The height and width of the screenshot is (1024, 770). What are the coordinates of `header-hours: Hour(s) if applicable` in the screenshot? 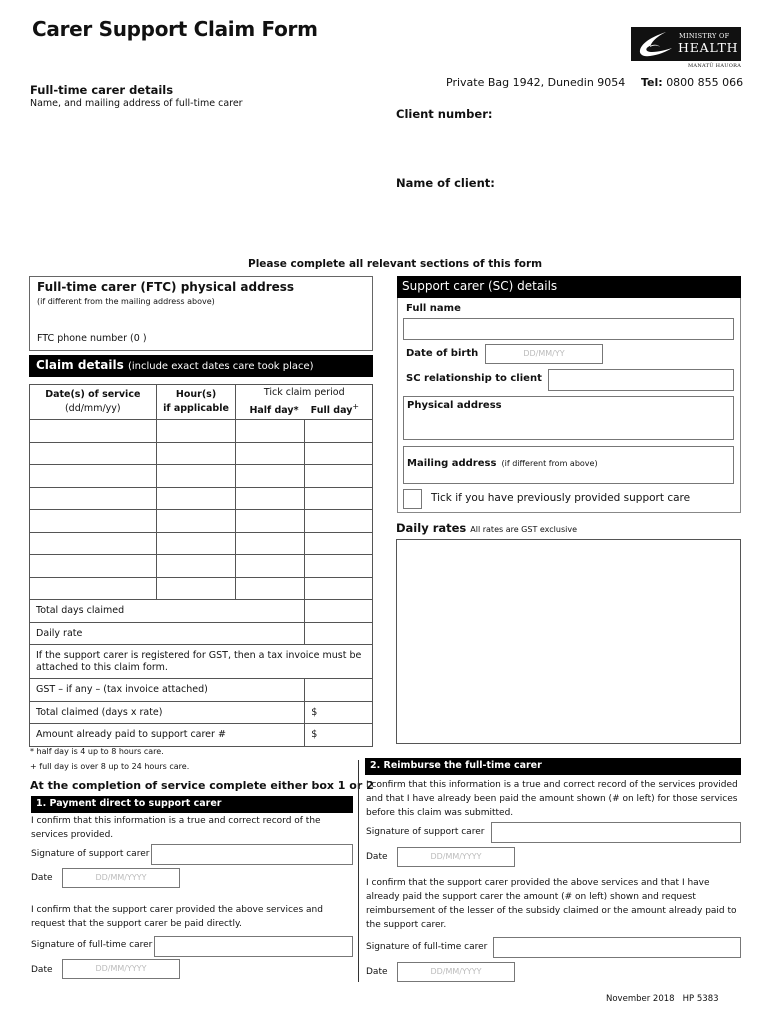 It's located at (196, 402).